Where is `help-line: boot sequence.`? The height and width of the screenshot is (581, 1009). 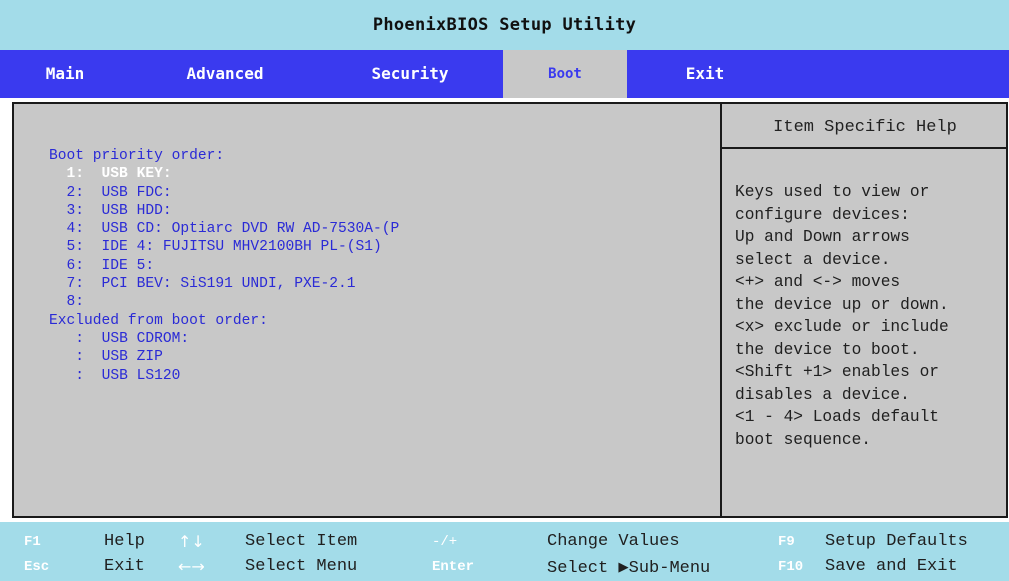 help-line: boot sequence. is located at coordinates (803, 439).